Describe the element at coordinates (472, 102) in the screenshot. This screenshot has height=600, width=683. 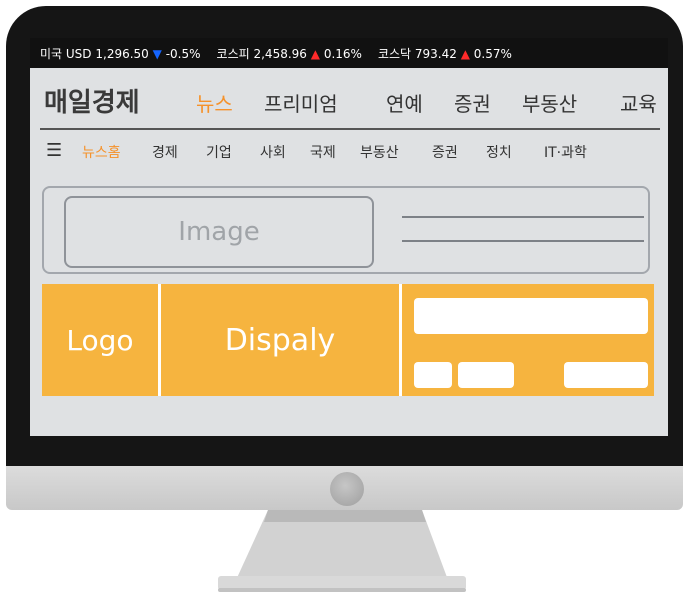
I see `nav-stock: 증권` at that location.